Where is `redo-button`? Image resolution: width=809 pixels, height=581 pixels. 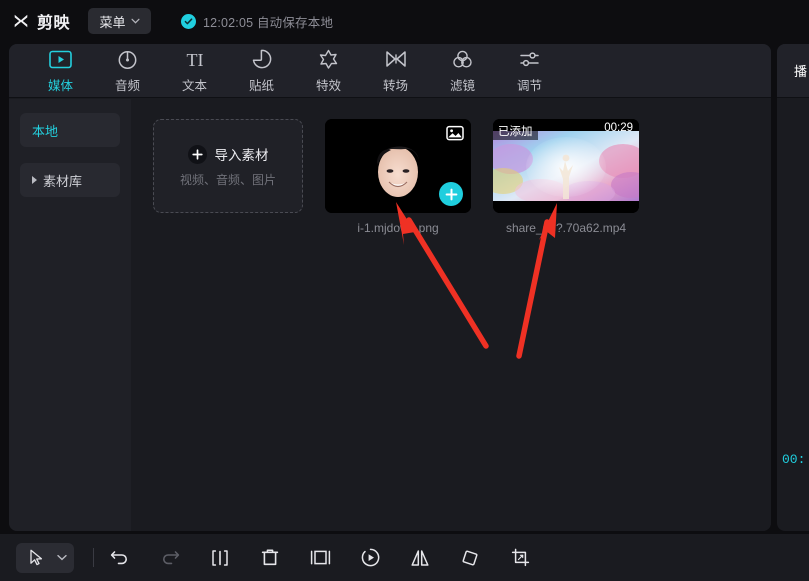 redo-button is located at coordinates (170, 558).